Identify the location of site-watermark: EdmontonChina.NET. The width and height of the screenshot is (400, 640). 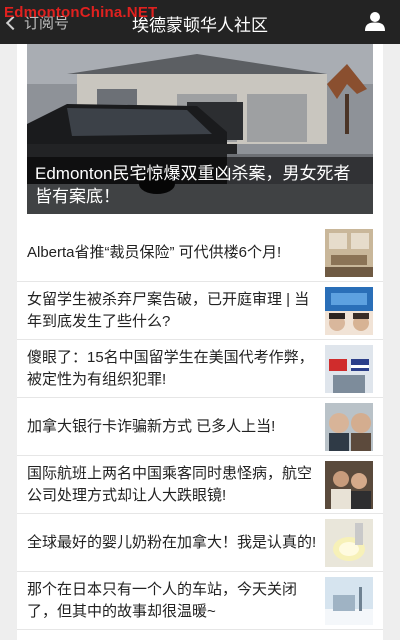
(81, 12).